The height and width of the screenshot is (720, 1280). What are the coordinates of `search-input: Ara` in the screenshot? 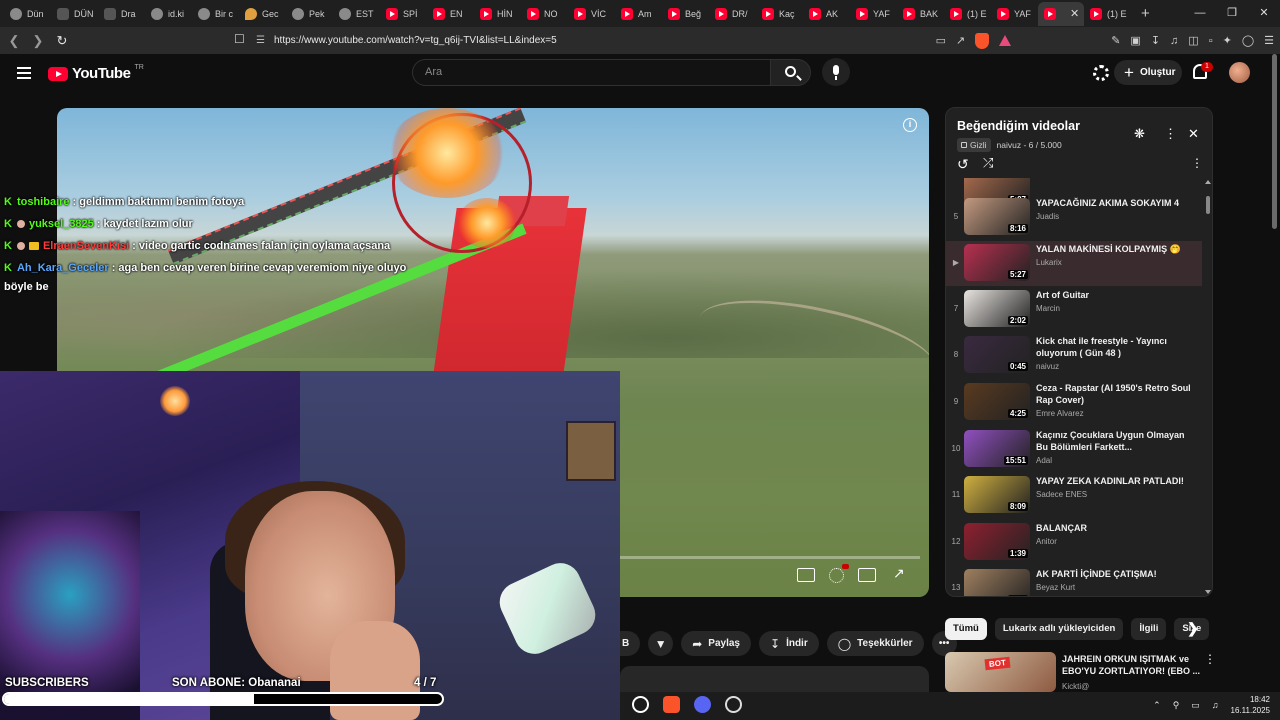 It's located at (591, 72).